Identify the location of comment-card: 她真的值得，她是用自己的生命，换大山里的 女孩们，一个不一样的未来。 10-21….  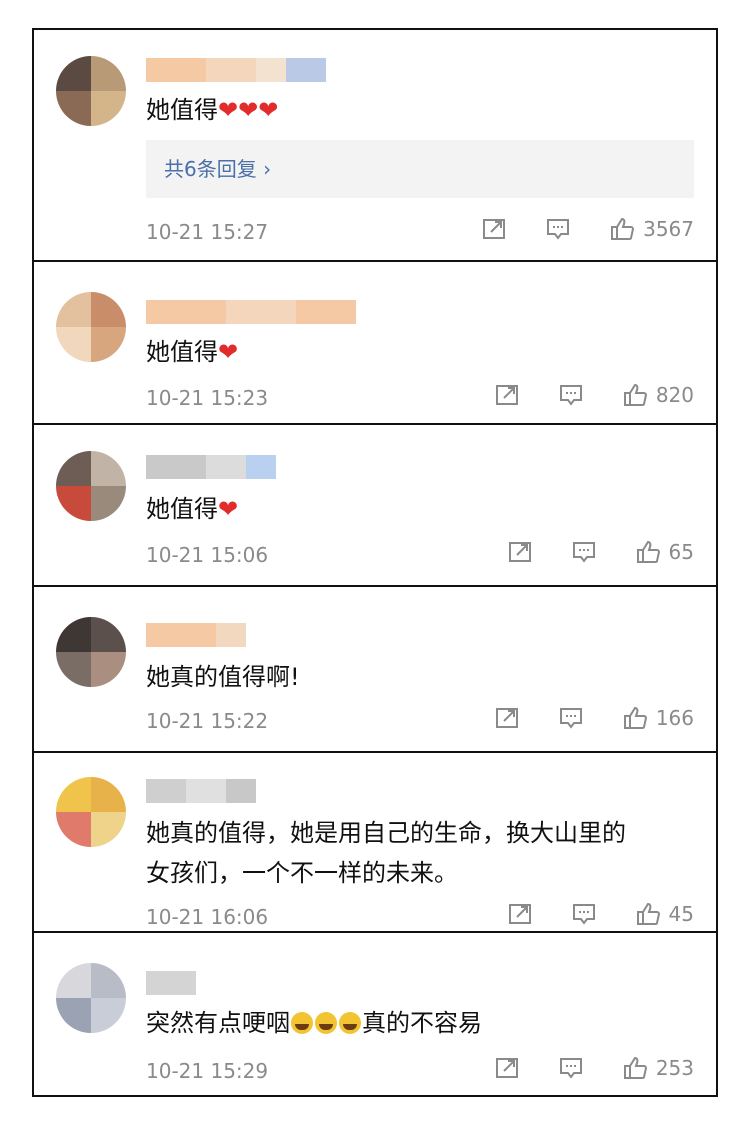
(375, 842).